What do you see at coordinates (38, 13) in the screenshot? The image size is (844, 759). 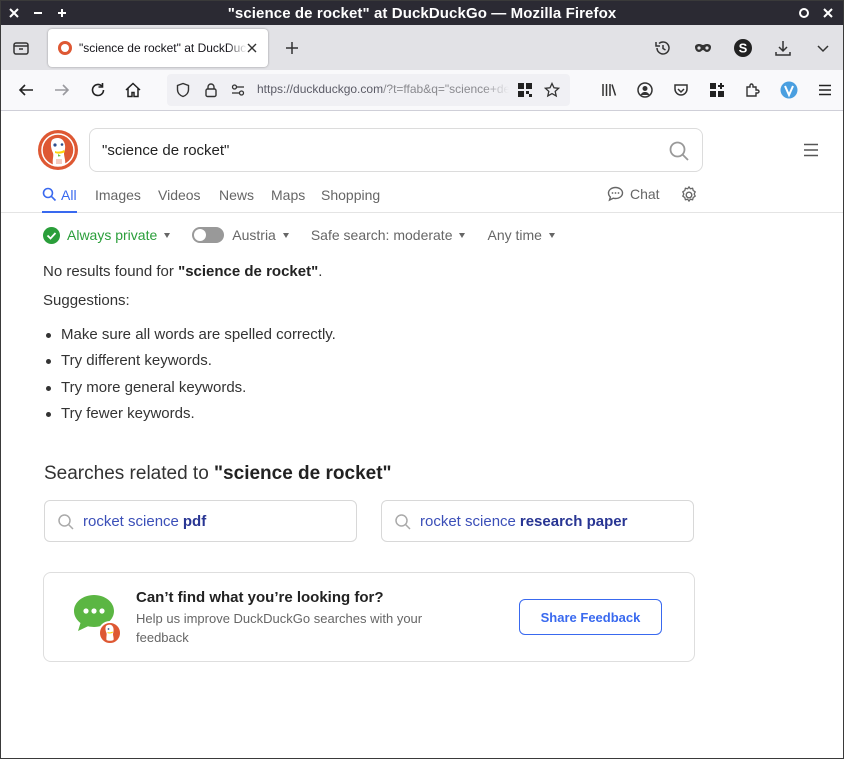 I see `minimize-window-icon` at bounding box center [38, 13].